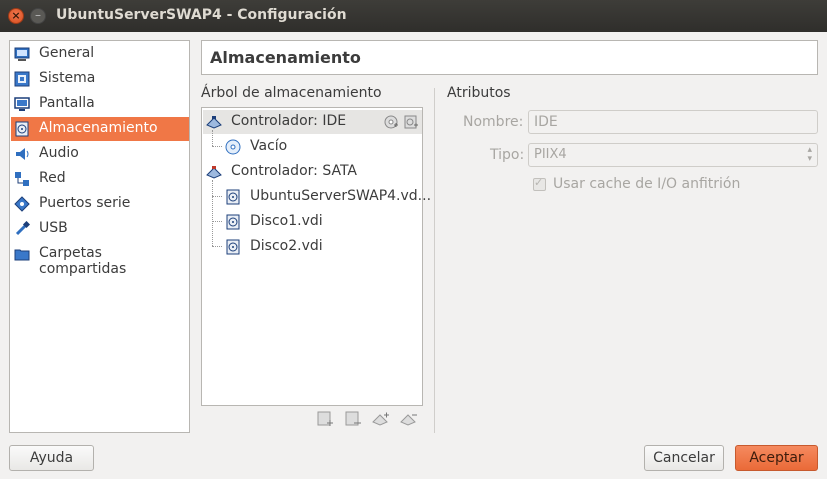  Describe the element at coordinates (539, 183) in the screenshot. I see `cache-checkbox` at that location.